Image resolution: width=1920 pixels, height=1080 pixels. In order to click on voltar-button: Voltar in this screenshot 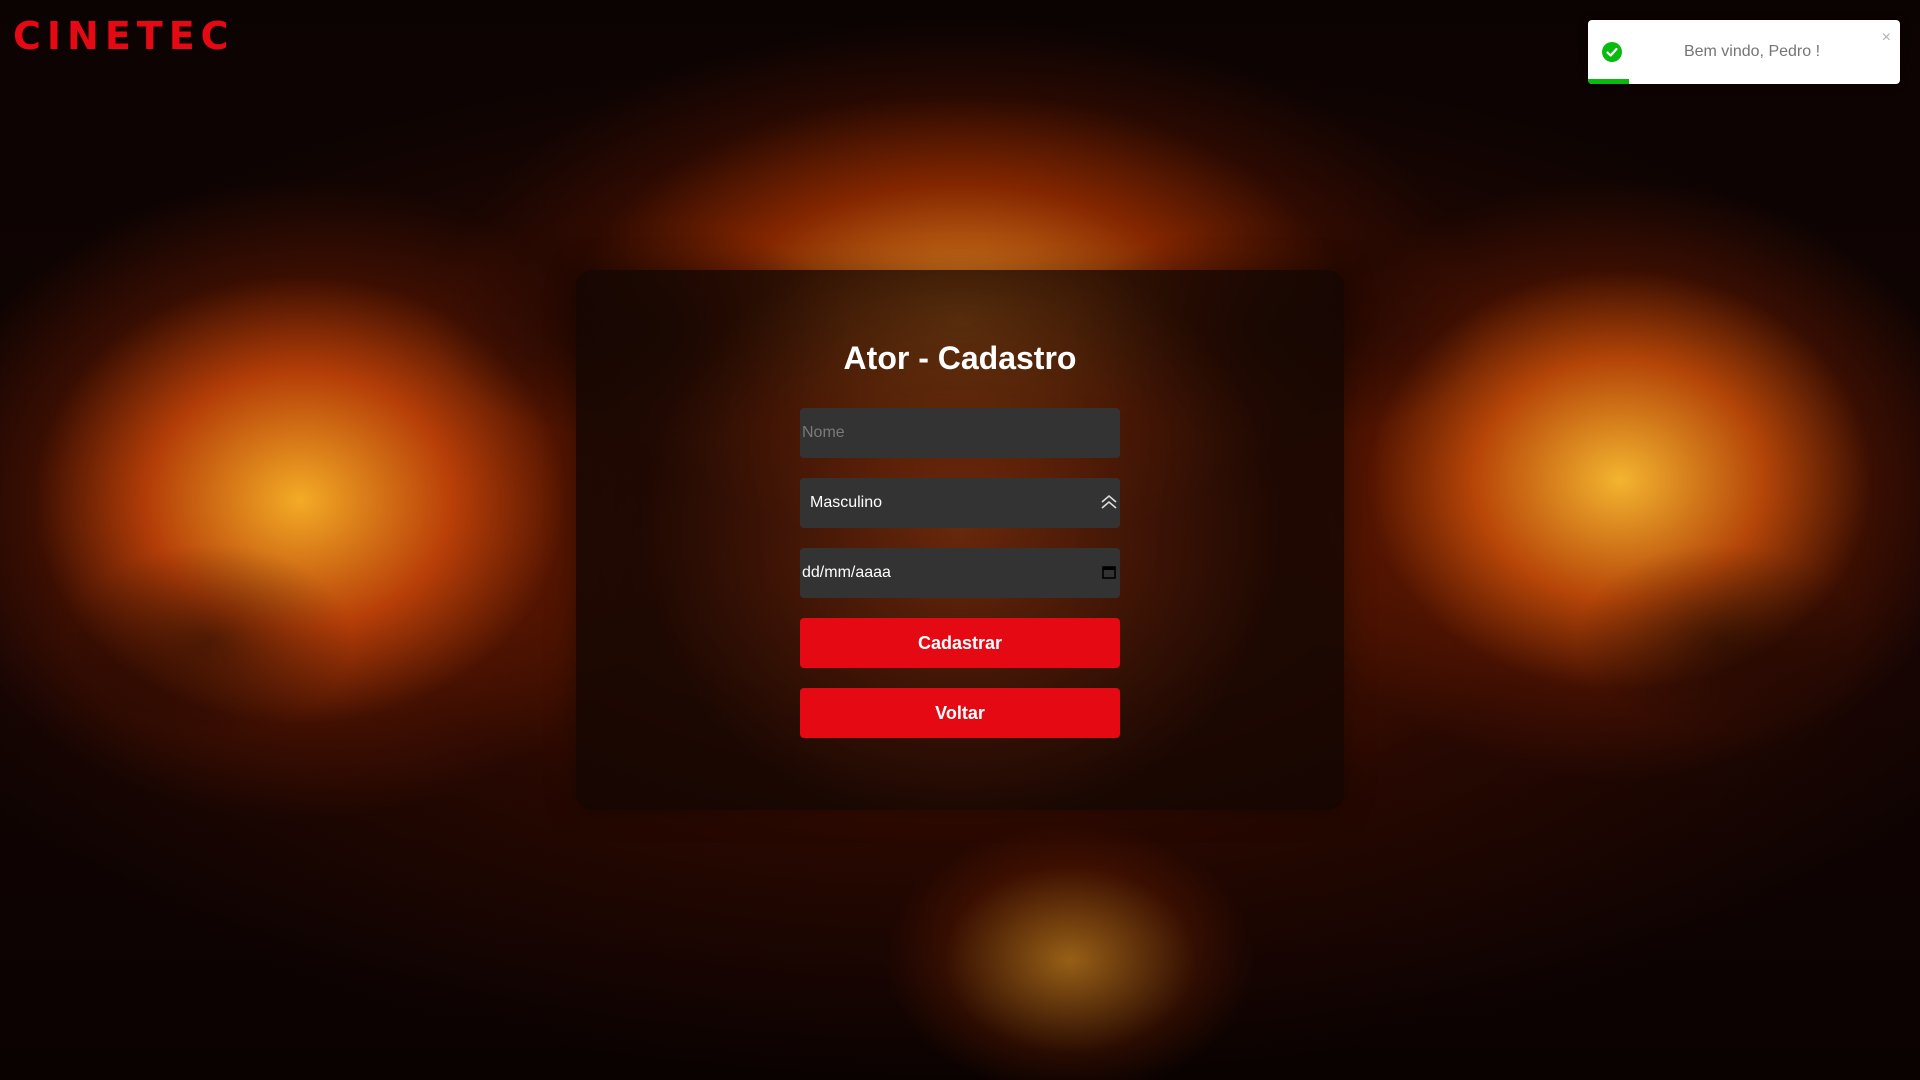, I will do `click(960, 713)`.